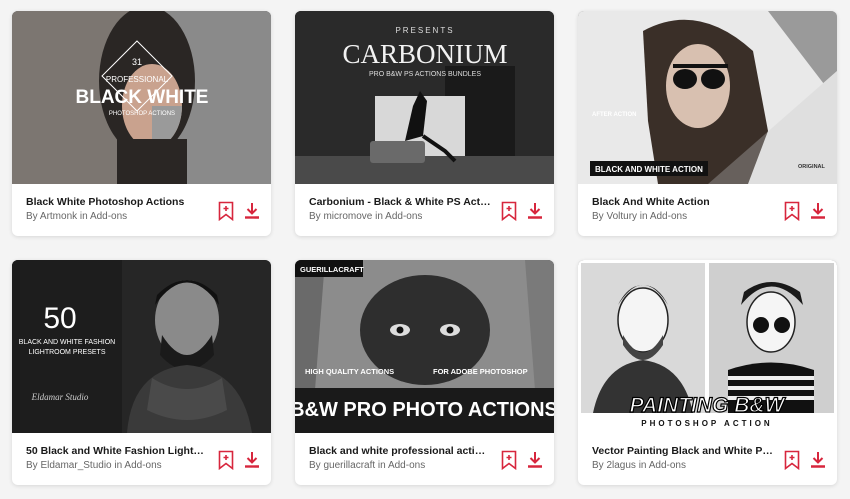 The height and width of the screenshot is (499, 850). Describe the element at coordinates (708, 405) in the screenshot. I see `thumb-text: PAINTING B&W` at that location.